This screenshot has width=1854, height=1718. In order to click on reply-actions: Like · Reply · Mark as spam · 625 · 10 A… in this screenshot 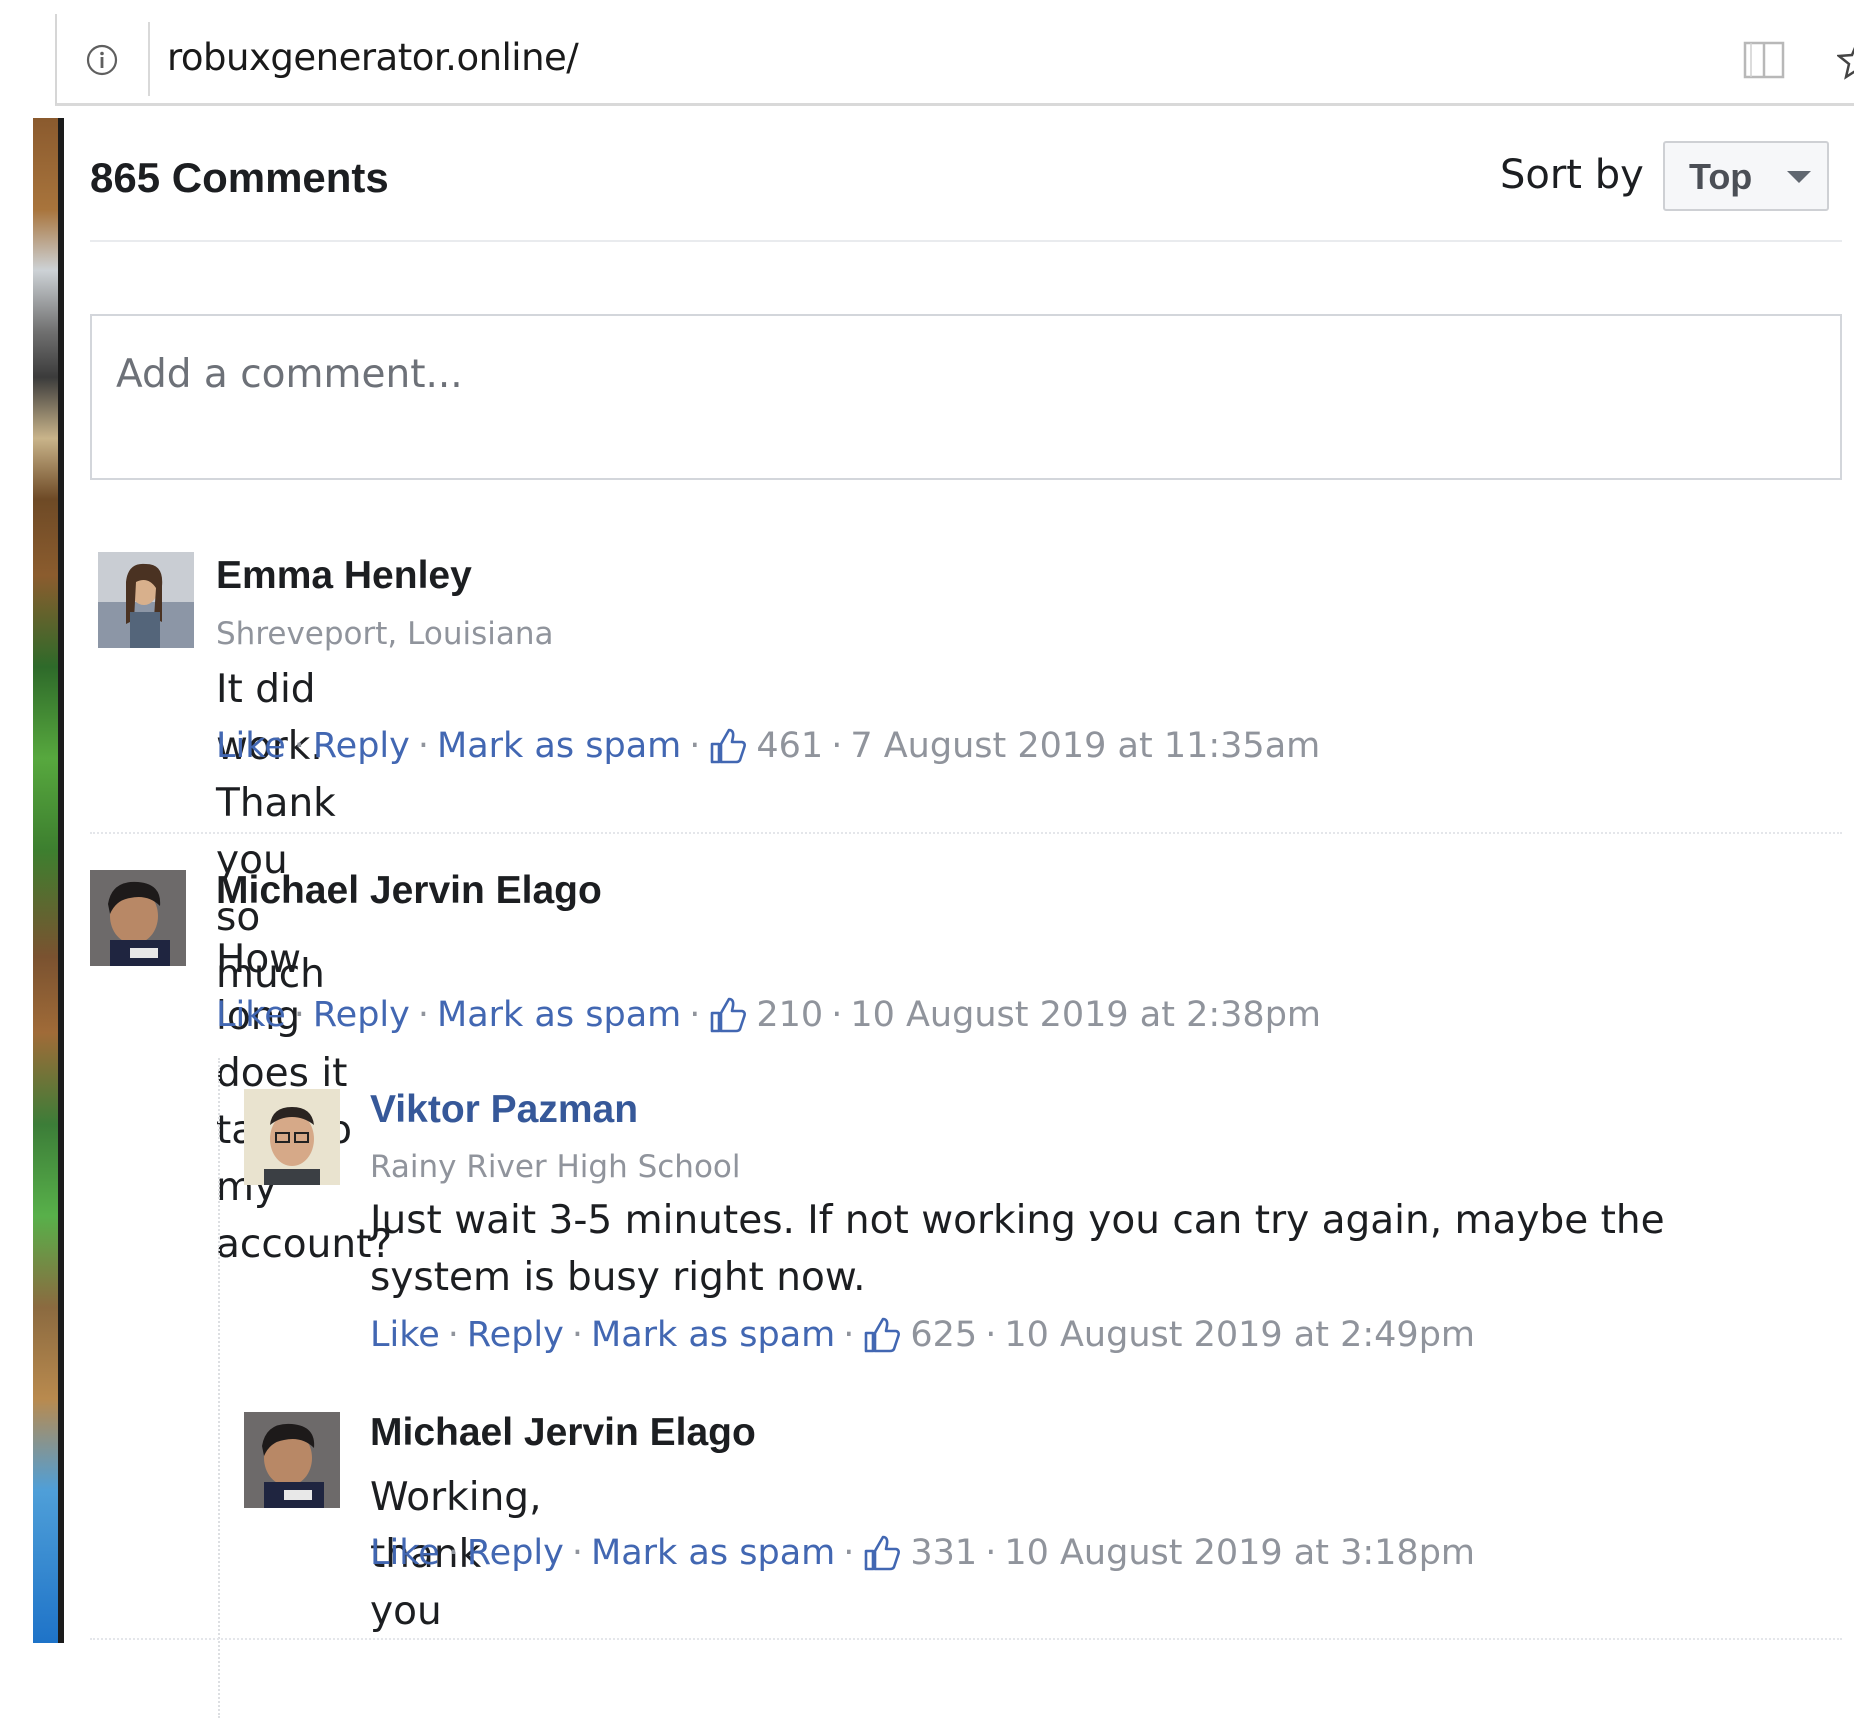, I will do `click(922, 1335)`.